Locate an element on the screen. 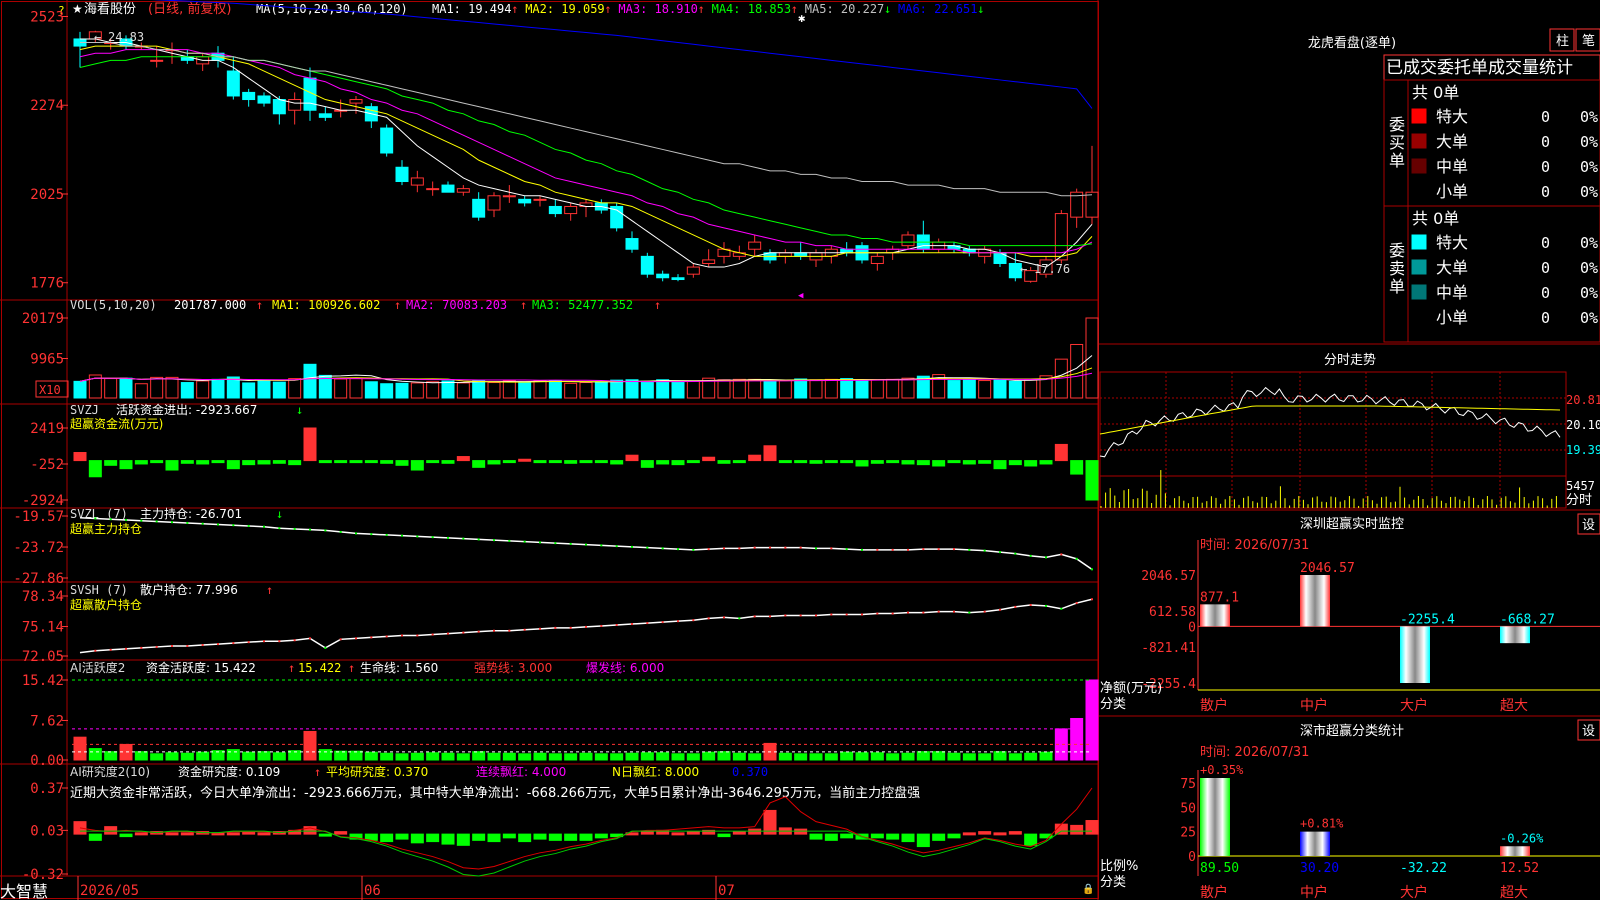 This screenshot has width=1600, height=900. sz-class-top: +0.81% is located at coordinates (1322, 824).